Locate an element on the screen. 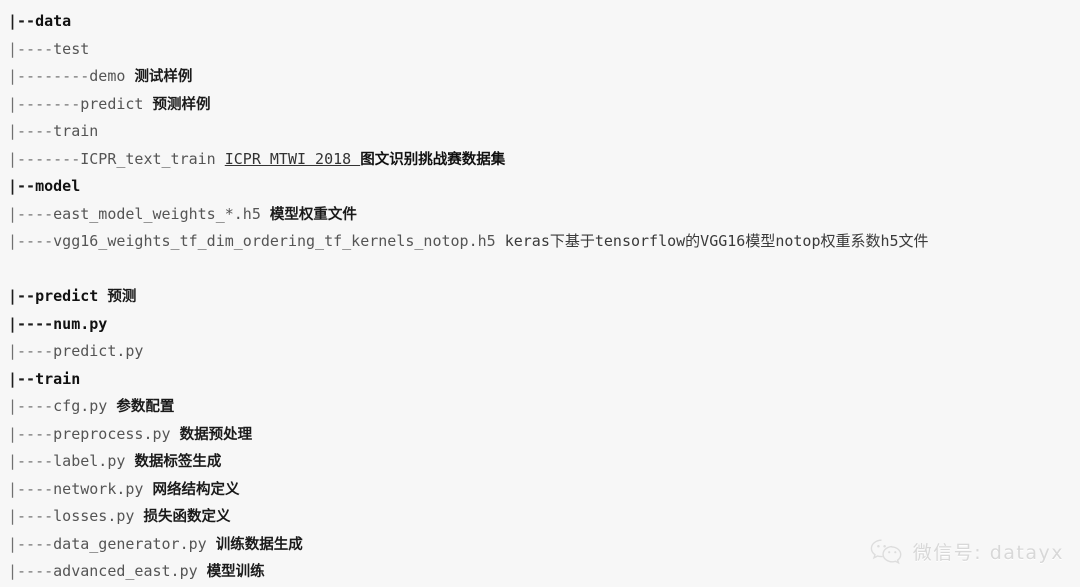  tree-node-description: keras下基于tensorflow的VGG16模型notop权重系数h5文件 is located at coordinates (716, 241).